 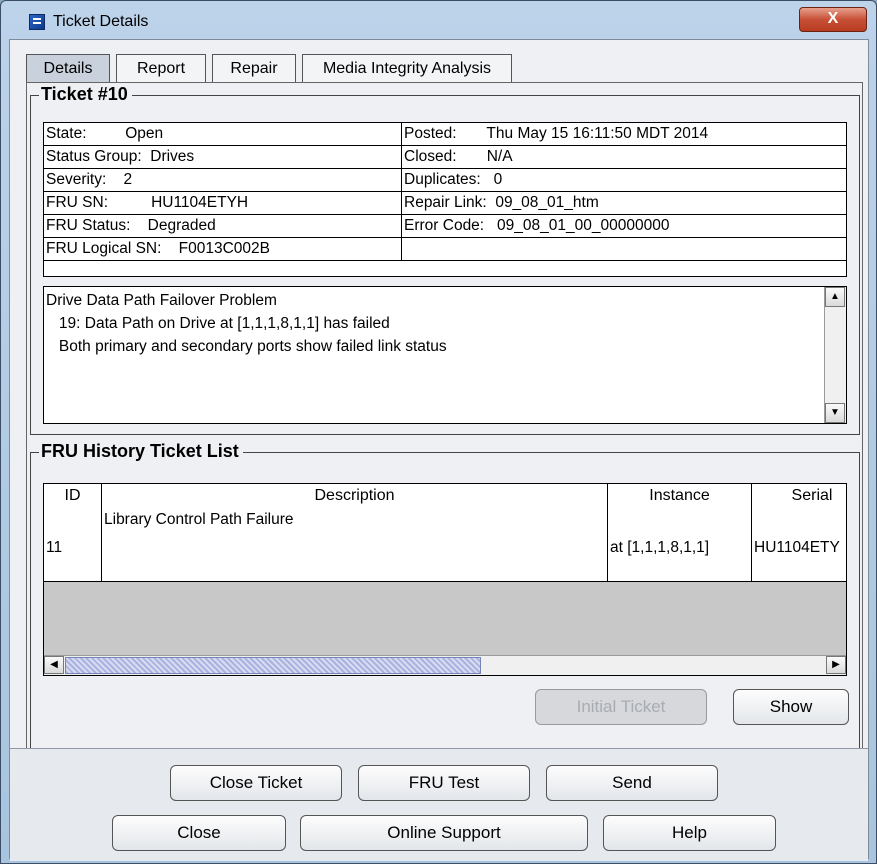 What do you see at coordinates (254, 68) in the screenshot?
I see `tab-repair: Repair` at bounding box center [254, 68].